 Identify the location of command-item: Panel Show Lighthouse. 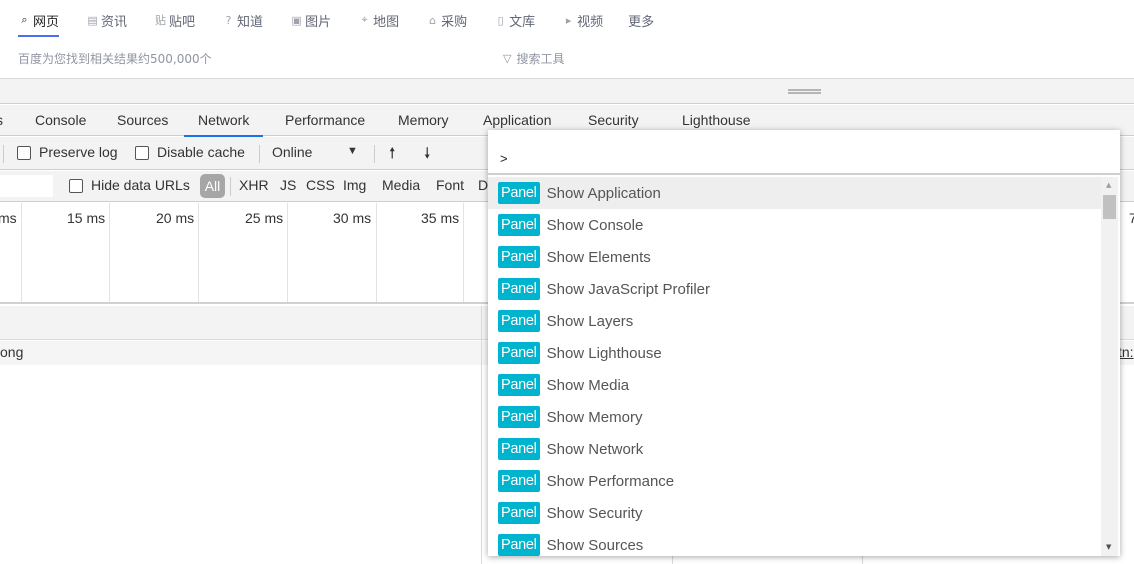
(794, 353).